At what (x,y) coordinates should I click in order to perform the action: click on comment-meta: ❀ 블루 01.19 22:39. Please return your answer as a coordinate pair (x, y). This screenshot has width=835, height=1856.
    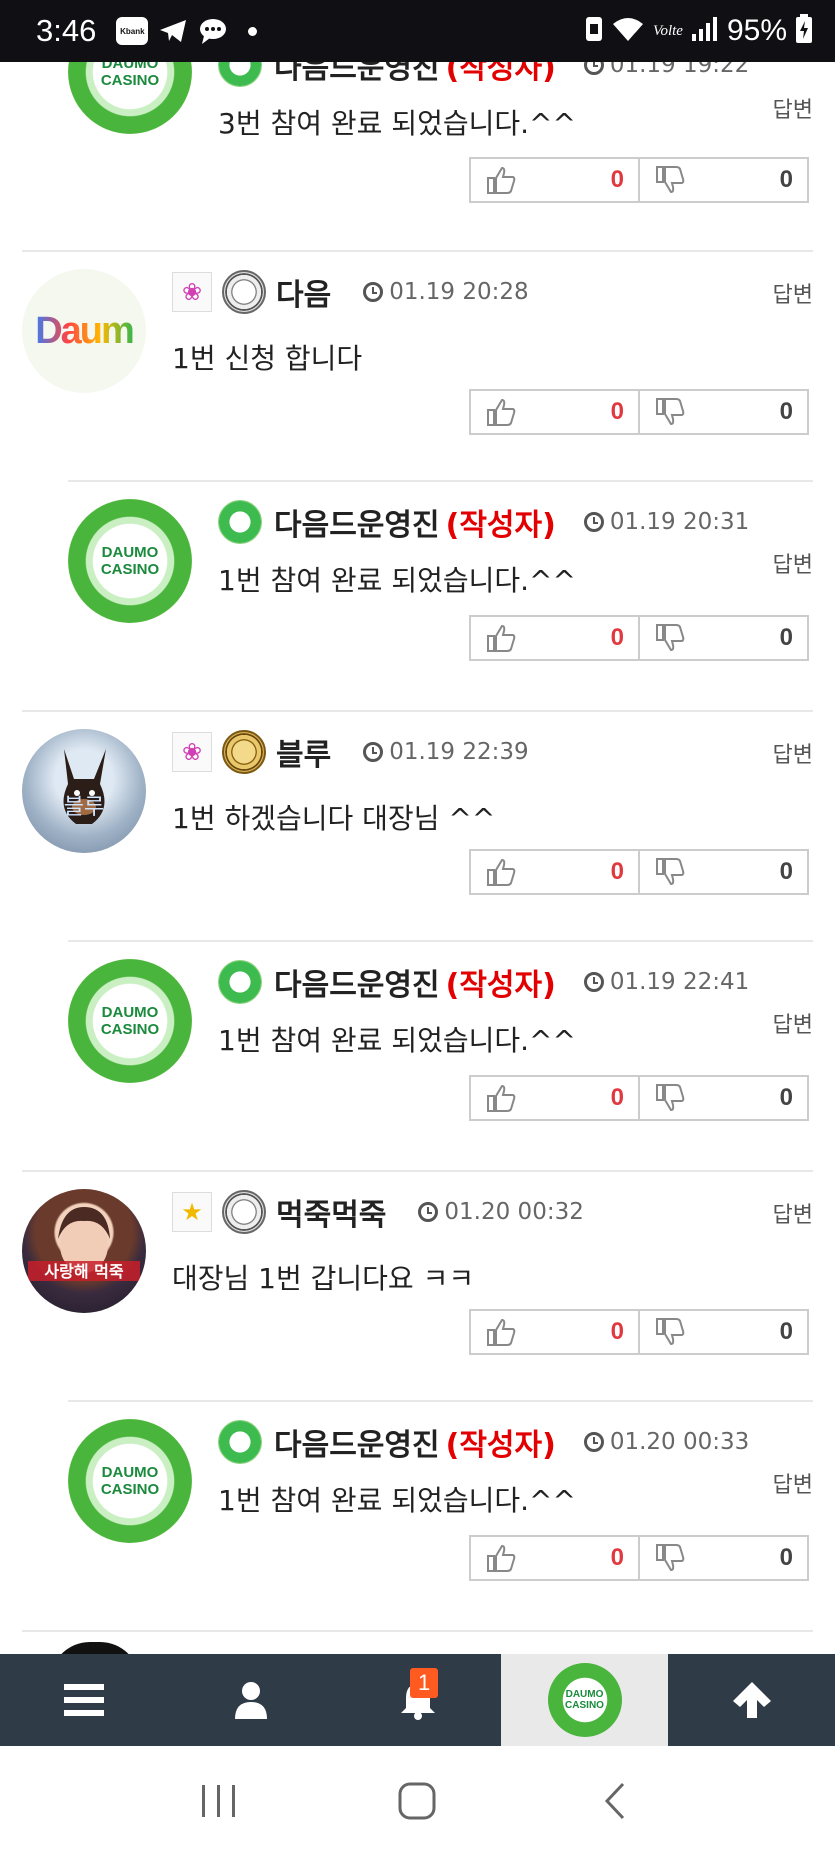
    Looking at the image, I should click on (350, 752).